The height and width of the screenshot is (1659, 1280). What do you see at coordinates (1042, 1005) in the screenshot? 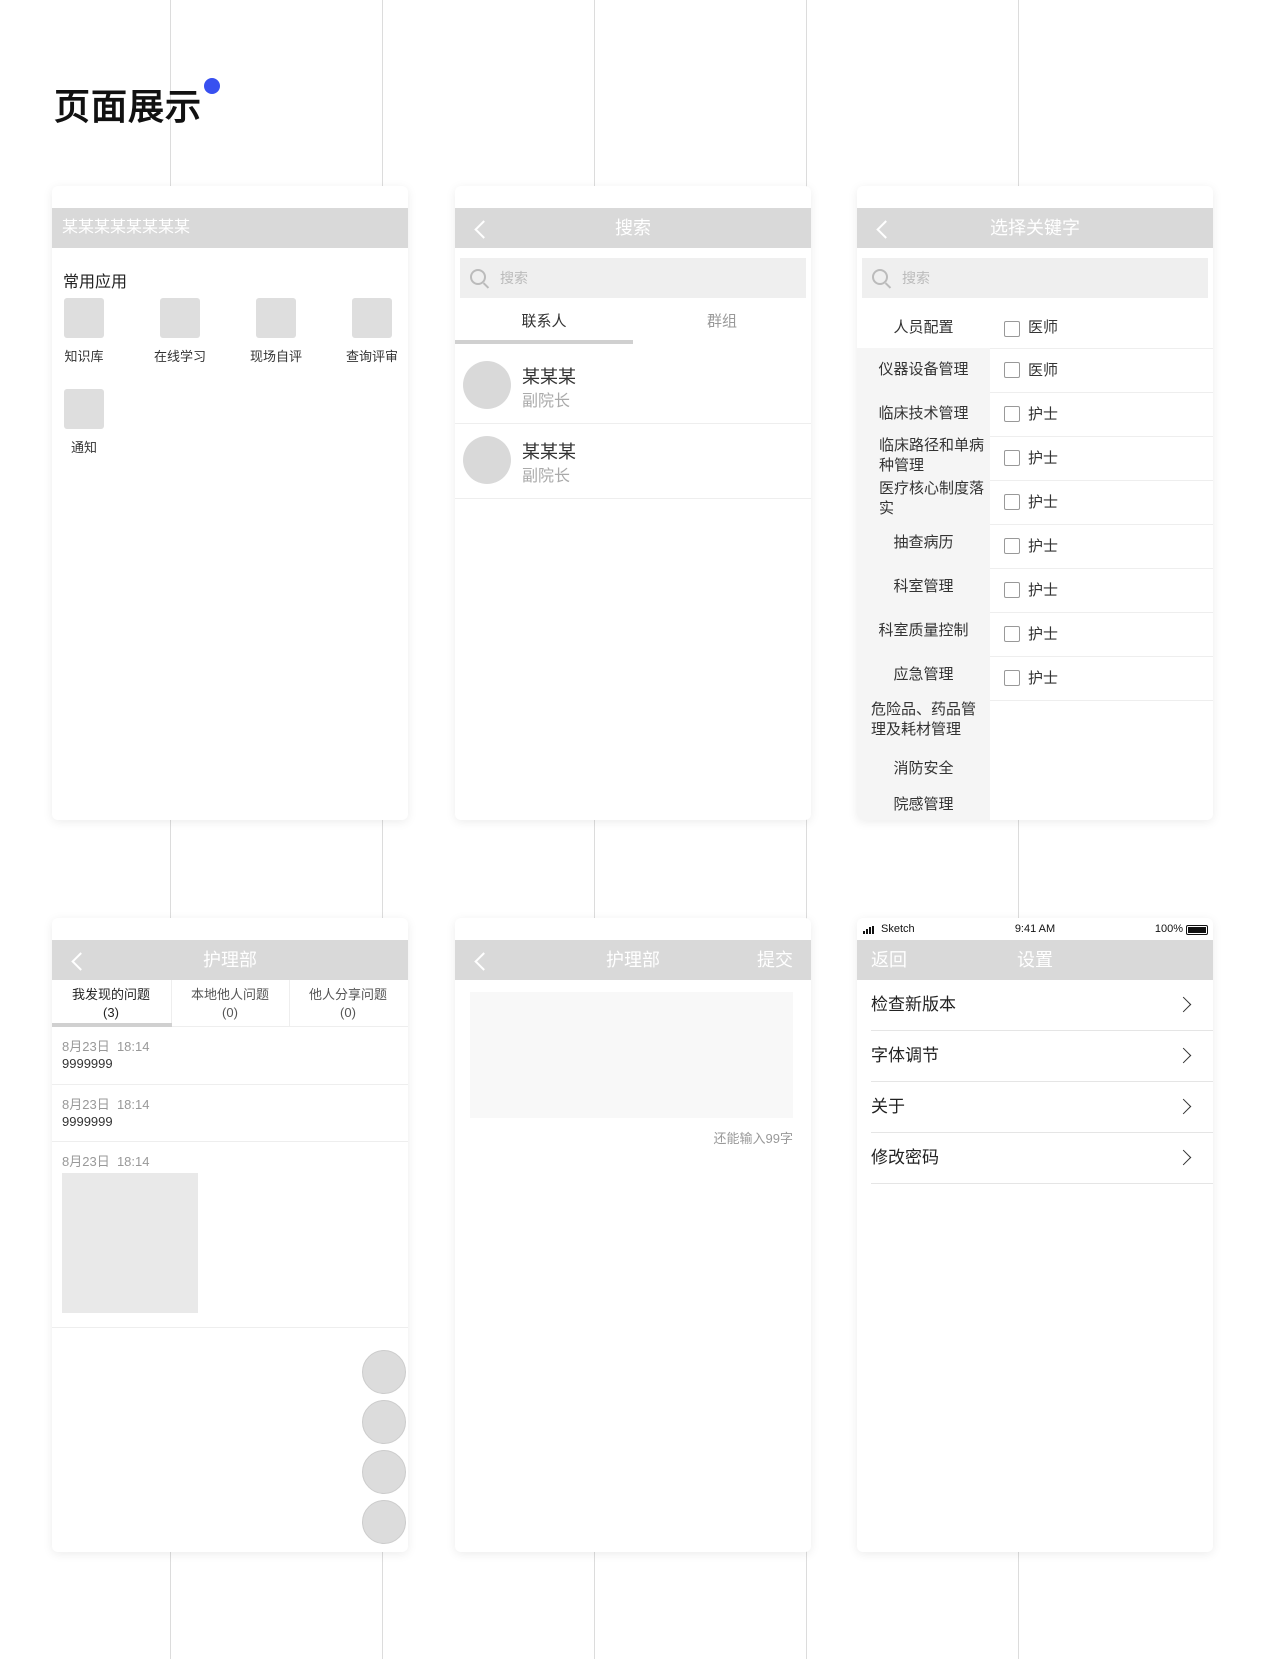
I see `setting-check-version: 检查新版本` at bounding box center [1042, 1005].